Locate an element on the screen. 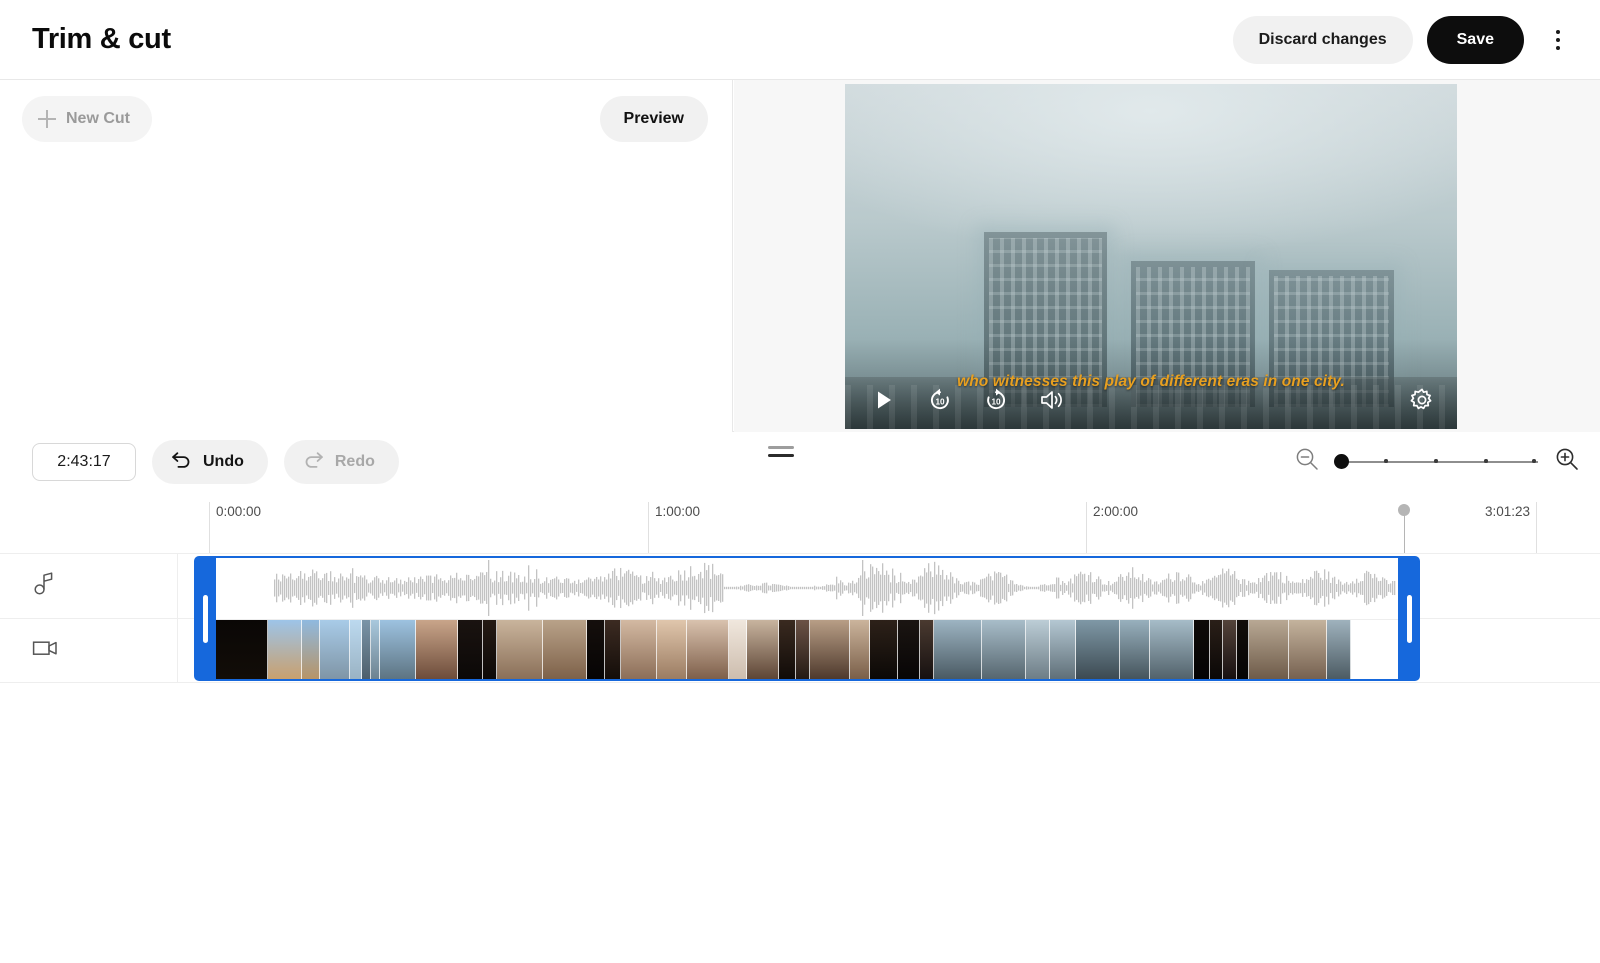 The image size is (1600, 963). video-thumbnail-strip is located at coordinates (807, 649).